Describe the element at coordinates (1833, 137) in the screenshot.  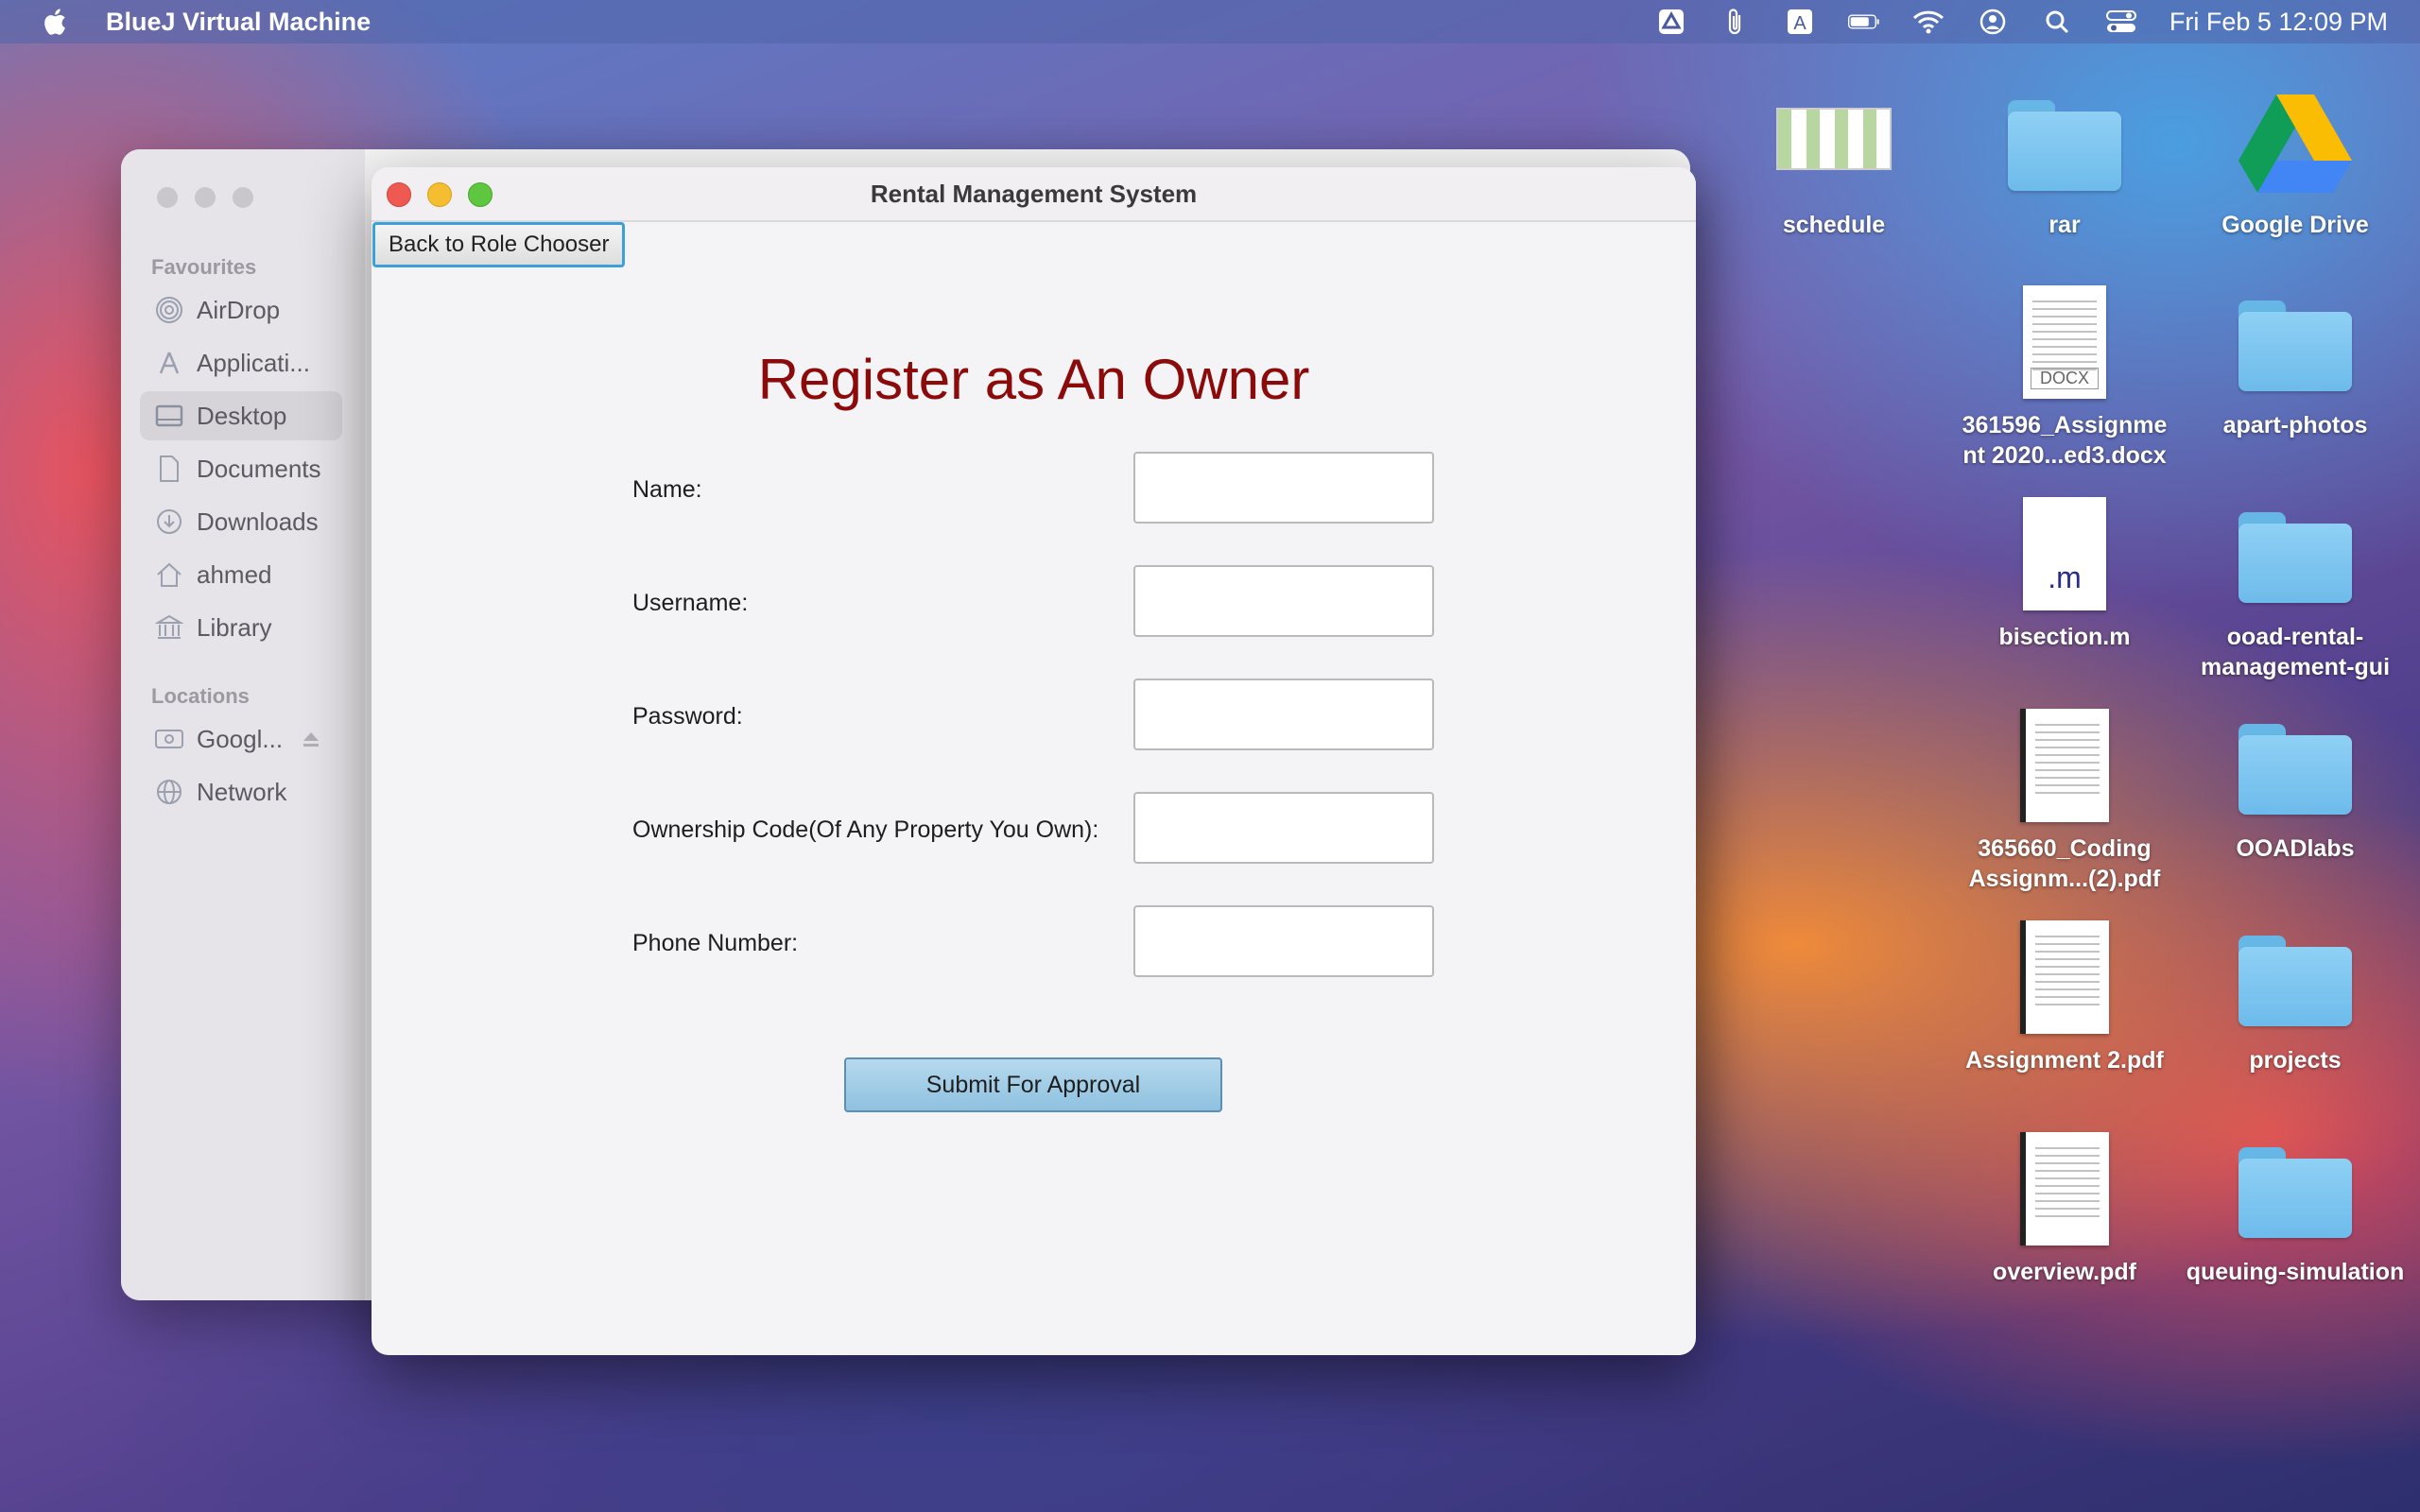
I see `image-file-icon` at that location.